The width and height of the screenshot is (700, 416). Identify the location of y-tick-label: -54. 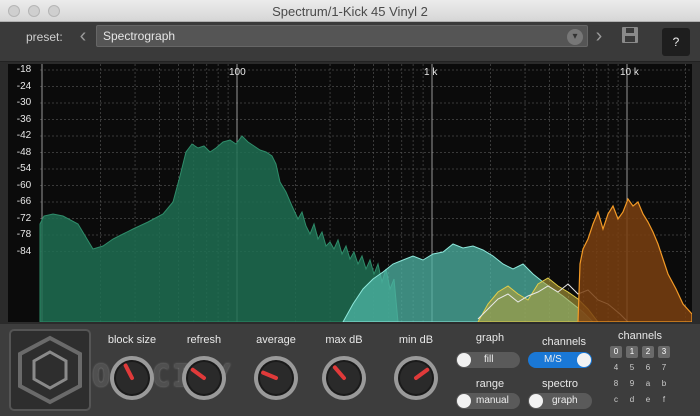
(24, 168).